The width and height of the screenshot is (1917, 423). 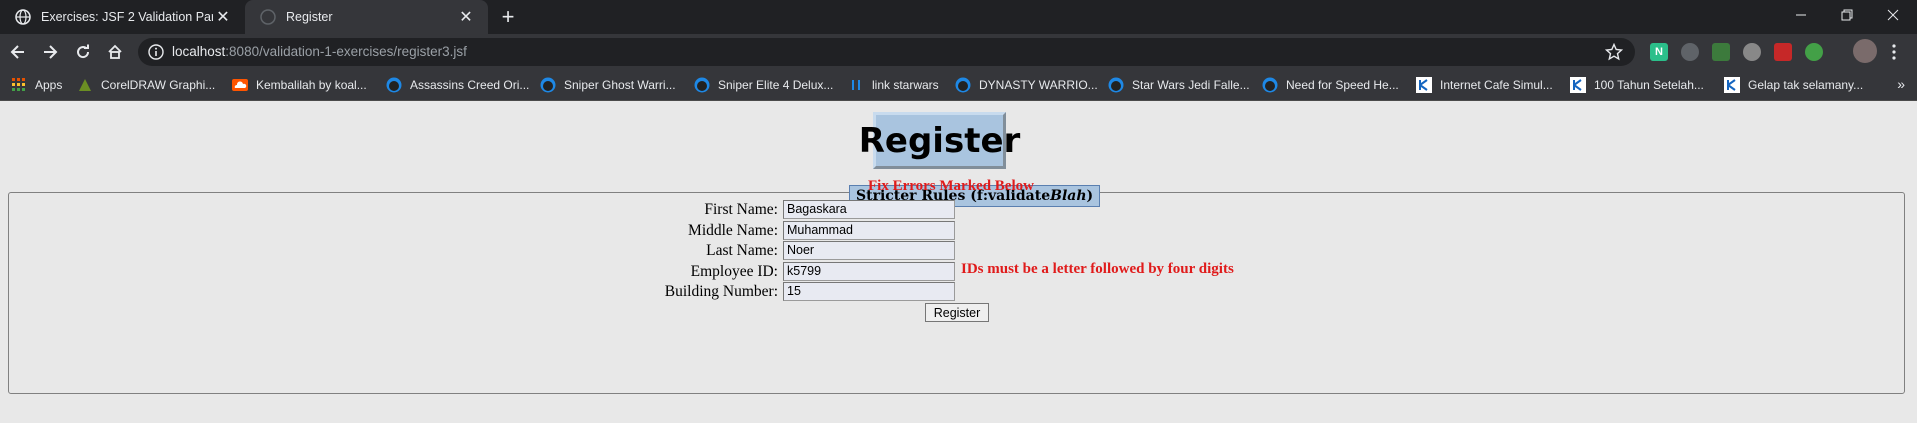 I want to click on forward-icon, so click(x=50, y=52).